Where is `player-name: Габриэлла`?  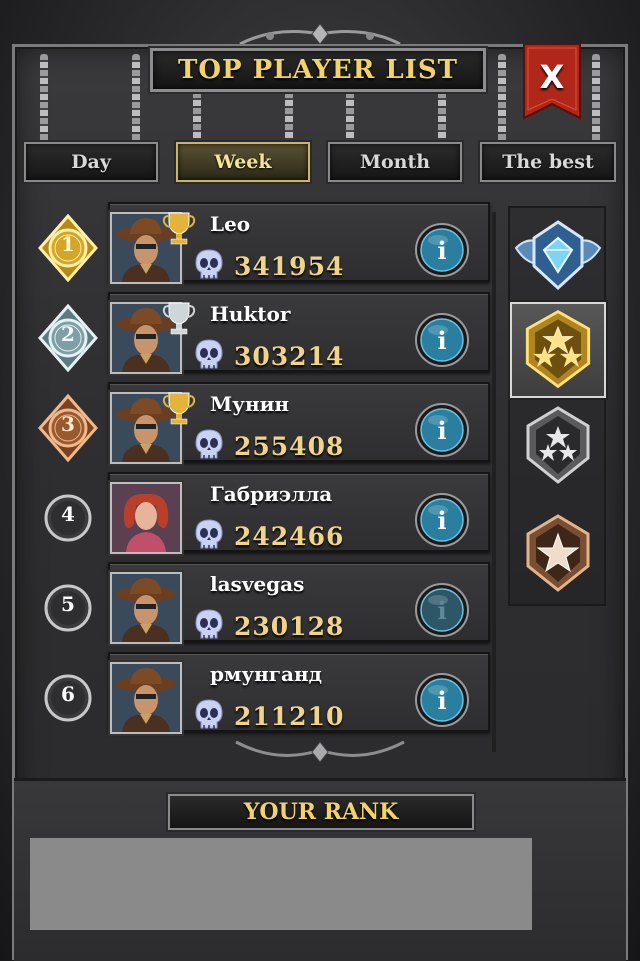
player-name: Габриэлла is located at coordinates (271, 494).